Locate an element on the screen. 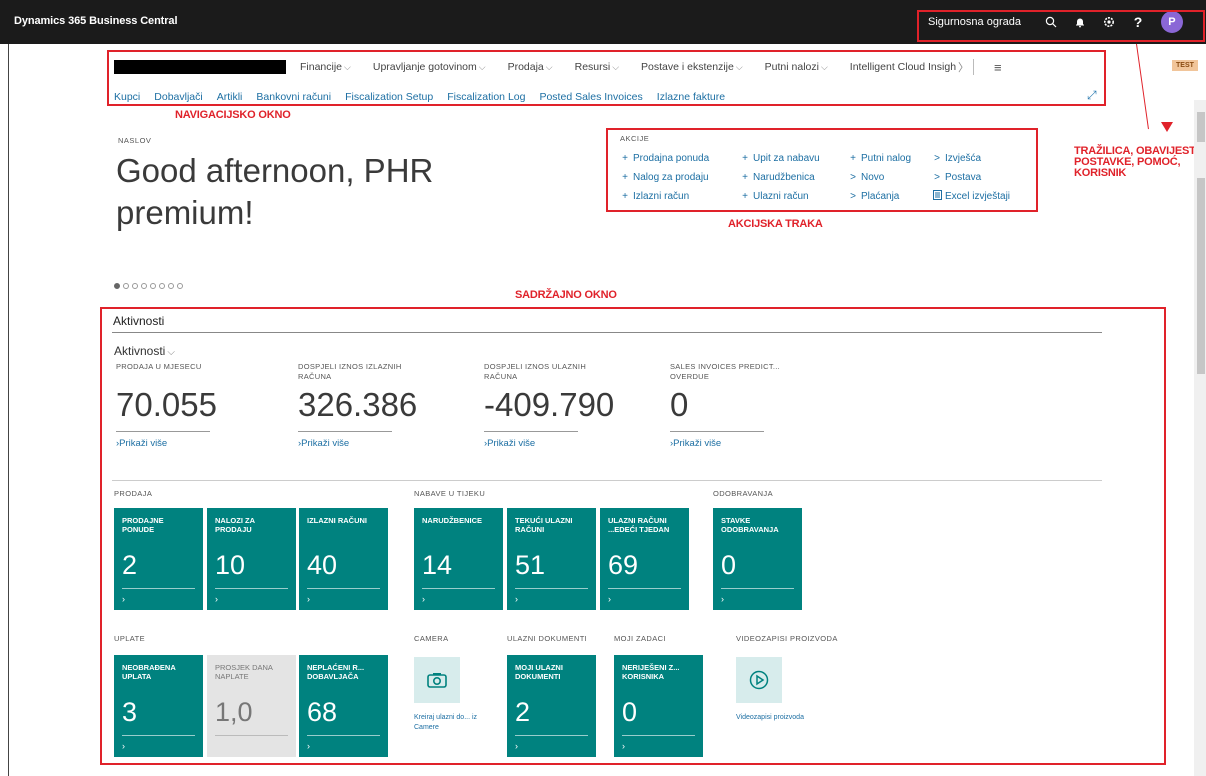  action-label: Izvješća is located at coordinates (963, 158).